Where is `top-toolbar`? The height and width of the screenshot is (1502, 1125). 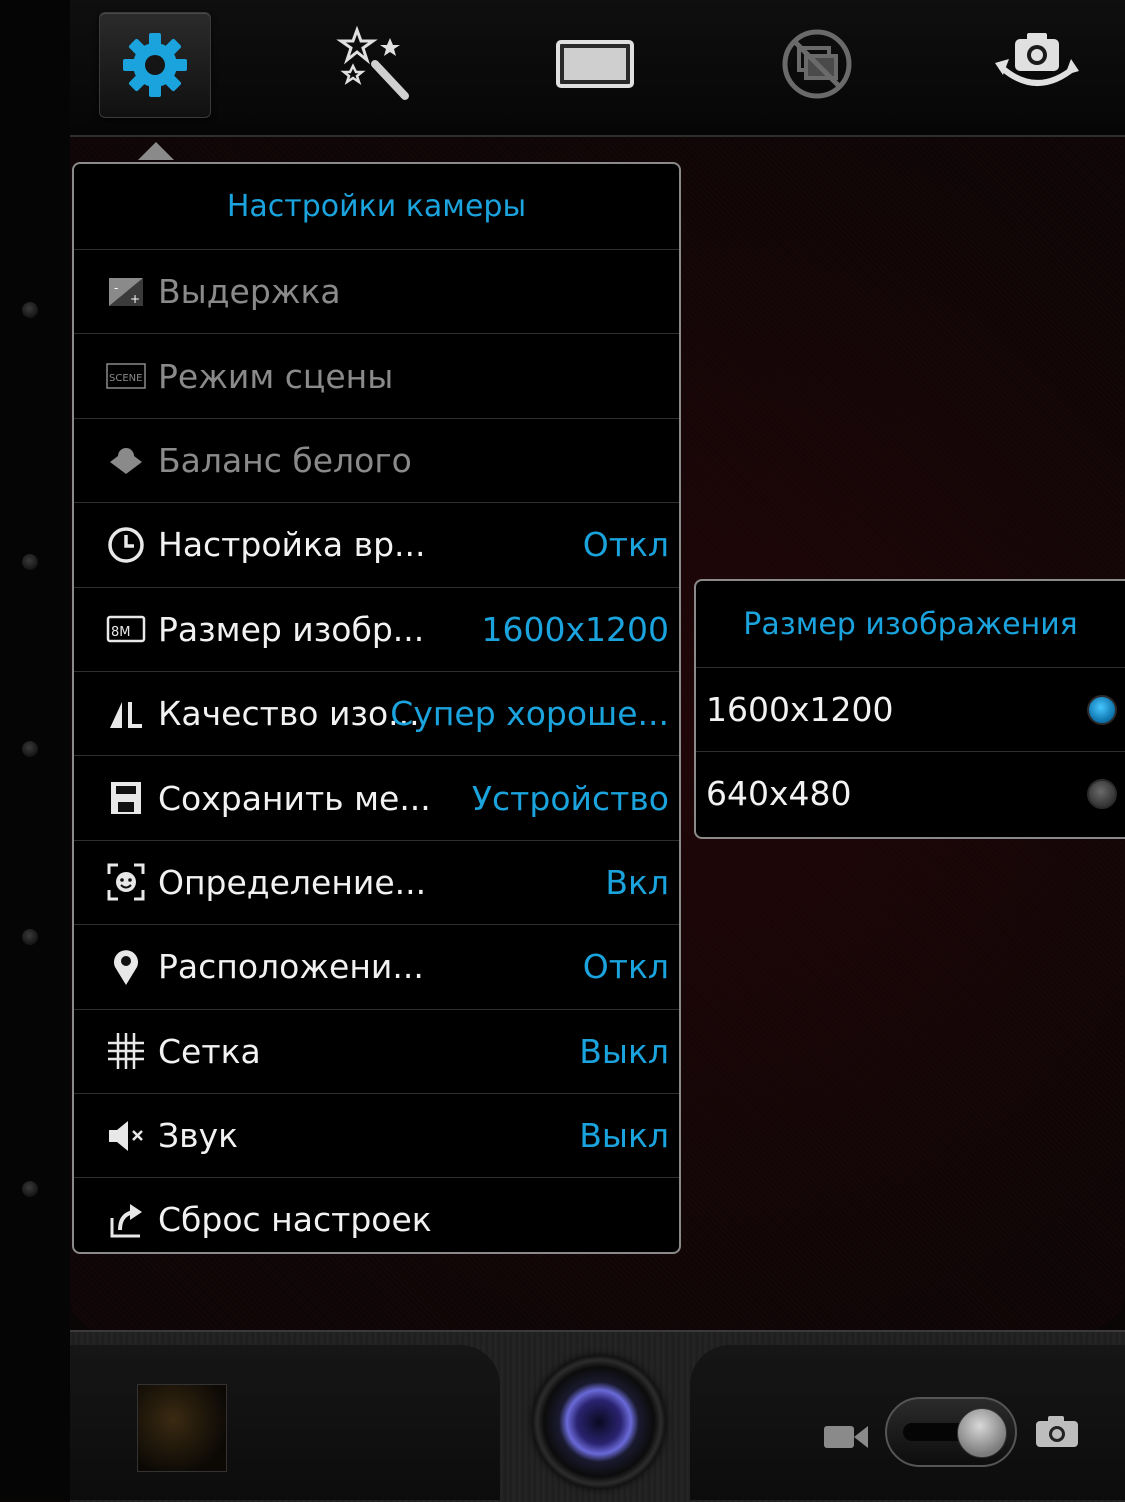
top-toolbar is located at coordinates (597, 68).